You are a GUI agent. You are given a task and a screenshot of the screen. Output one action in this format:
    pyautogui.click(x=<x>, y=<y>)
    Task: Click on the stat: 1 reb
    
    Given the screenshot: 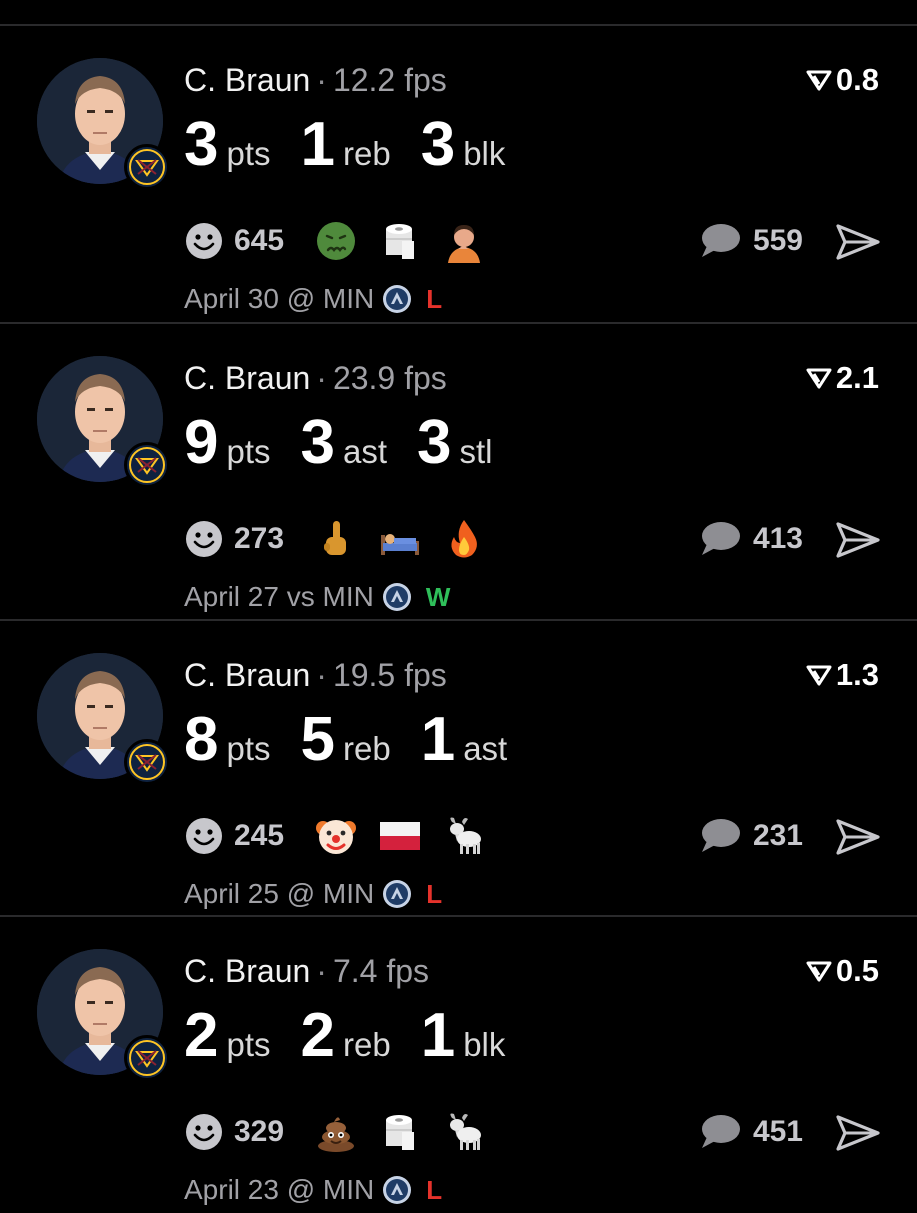 What is the action you would take?
    pyautogui.click(x=346, y=145)
    